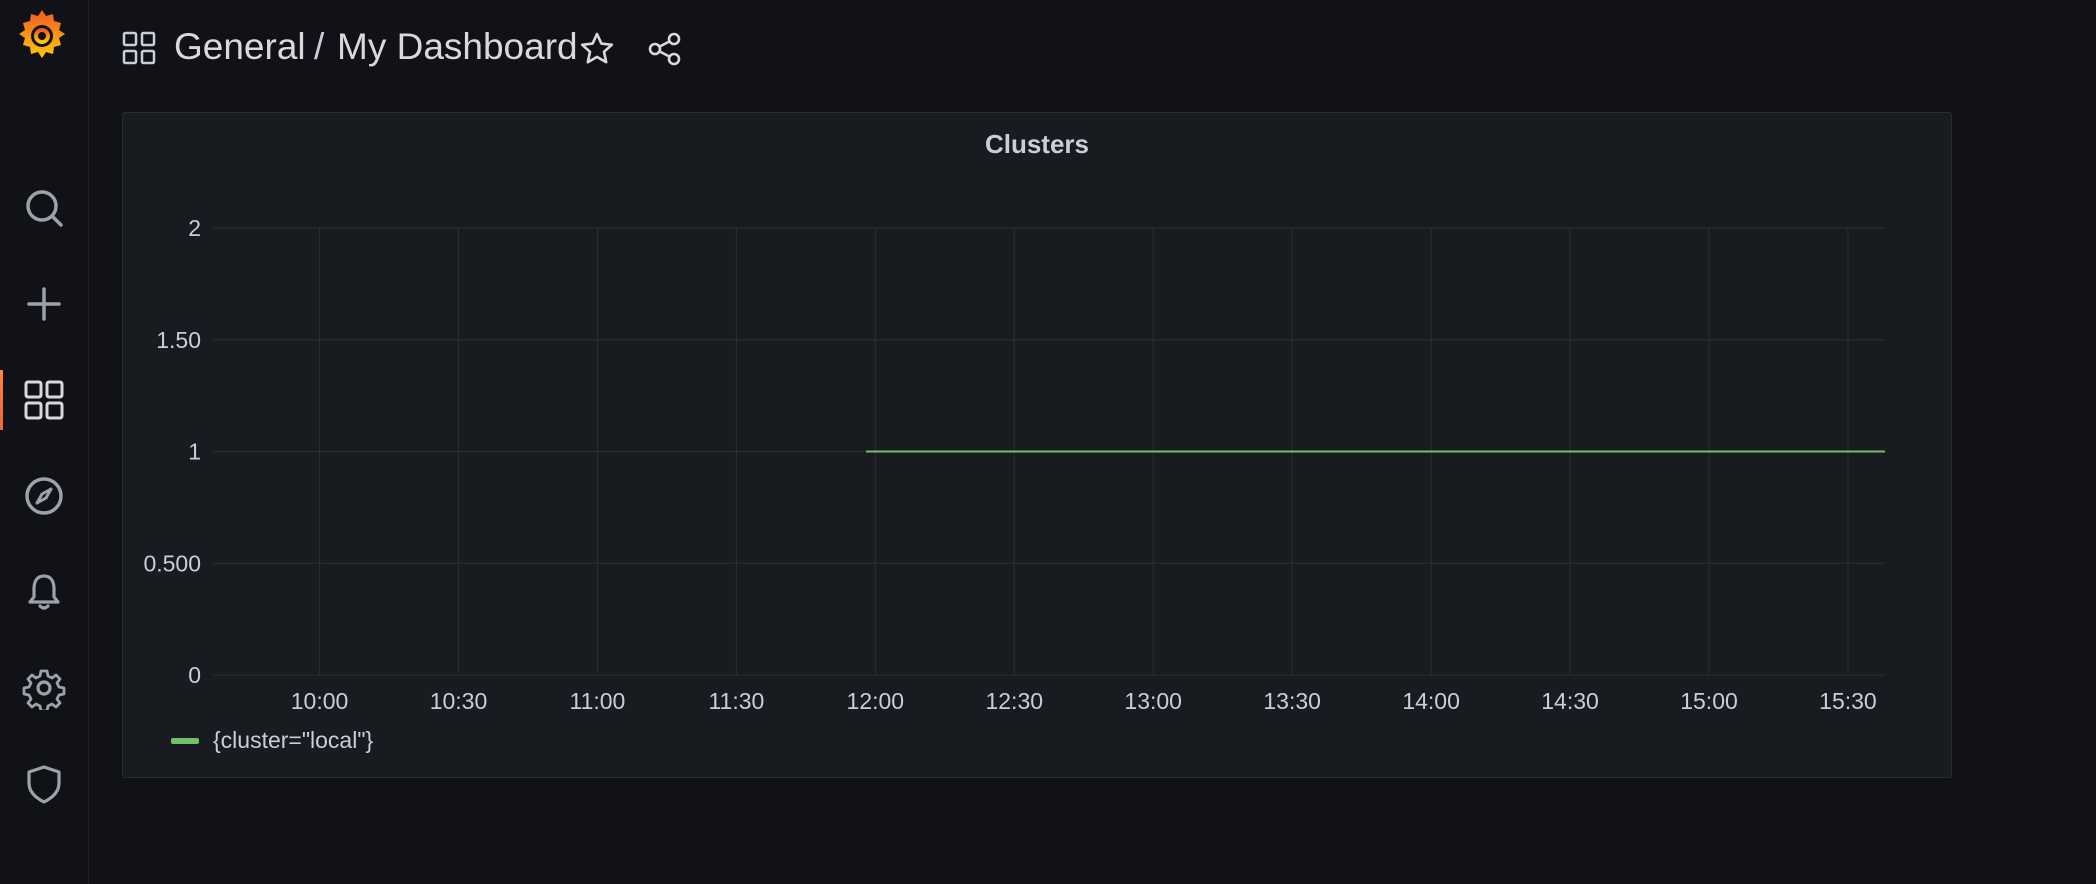 The height and width of the screenshot is (884, 2096). What do you see at coordinates (194, 228) in the screenshot?
I see `y-tick-label: 2` at bounding box center [194, 228].